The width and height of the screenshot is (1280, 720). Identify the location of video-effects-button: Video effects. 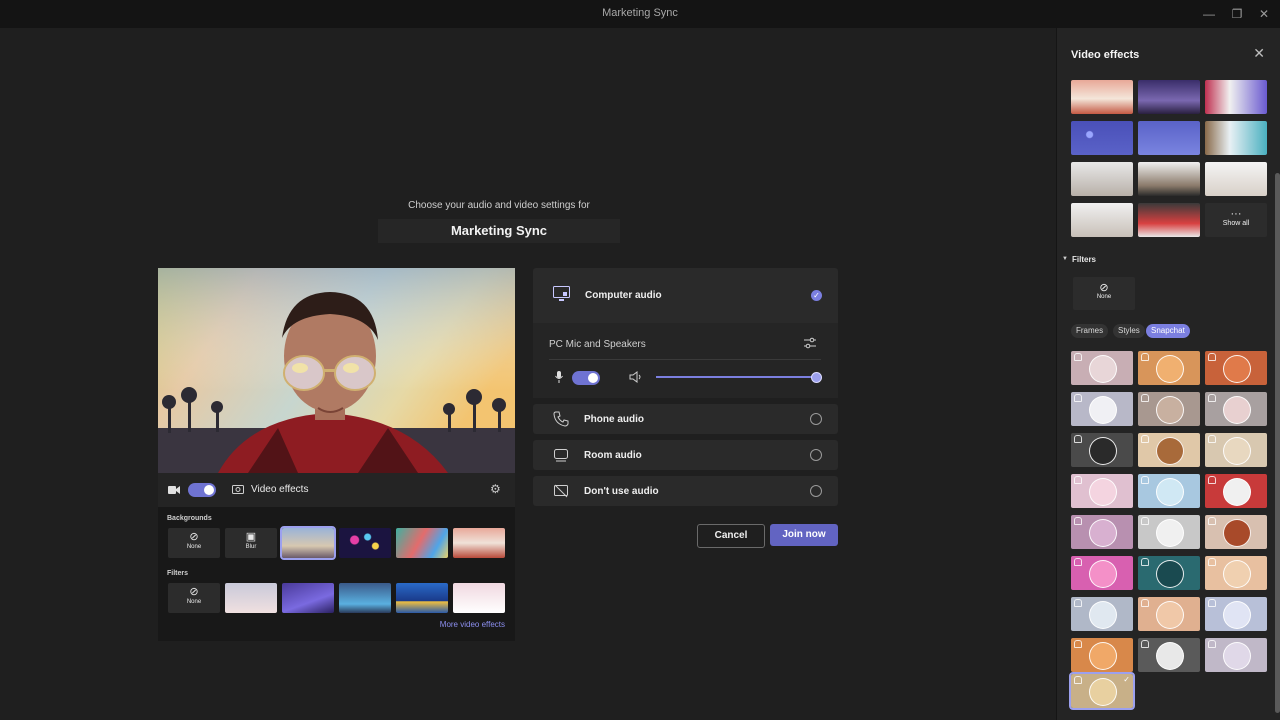
(279, 489).